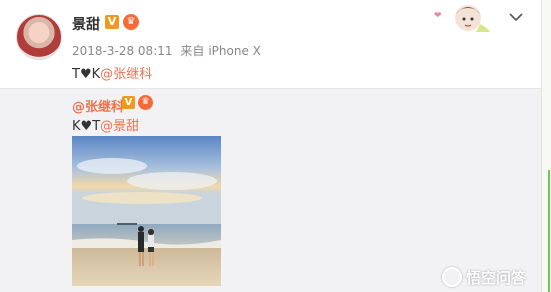 Image resolution: width=551 pixels, height=292 pixels. Describe the element at coordinates (131, 22) in the screenshot. I see `crown-icon: ♛` at that location.